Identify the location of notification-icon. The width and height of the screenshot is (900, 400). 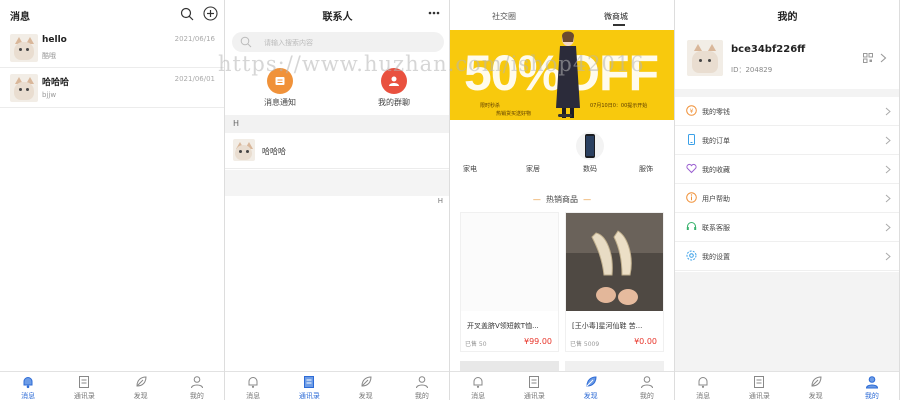
(280, 81).